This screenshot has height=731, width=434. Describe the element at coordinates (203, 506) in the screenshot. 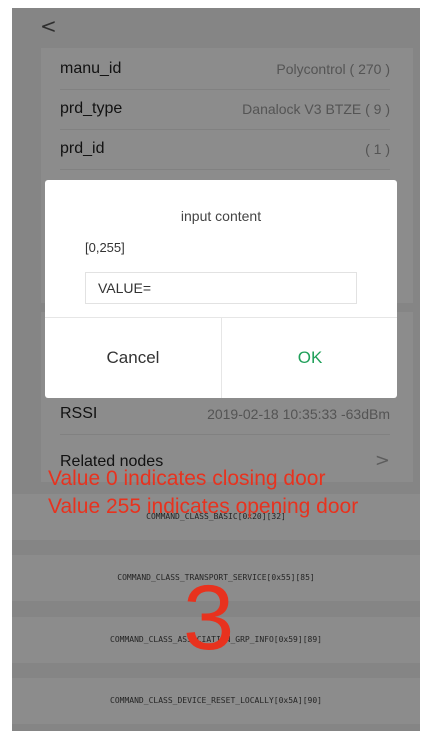

I see `annotation-line-opening: Value 255 indicates opening door` at that location.